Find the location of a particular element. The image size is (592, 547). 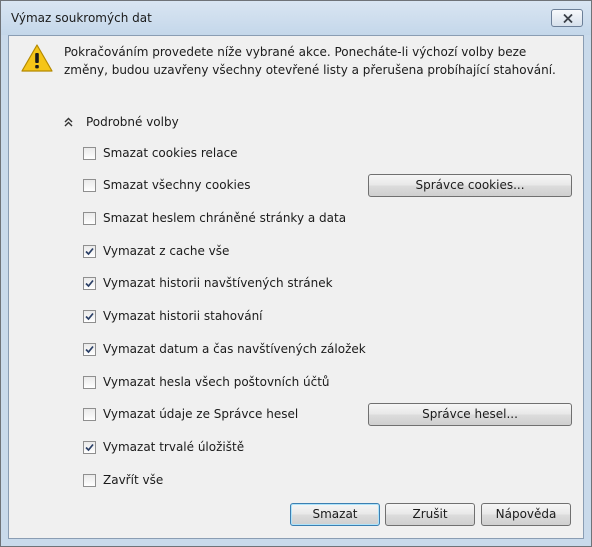

option-row: Smazat cookies relace is located at coordinates (160, 153).